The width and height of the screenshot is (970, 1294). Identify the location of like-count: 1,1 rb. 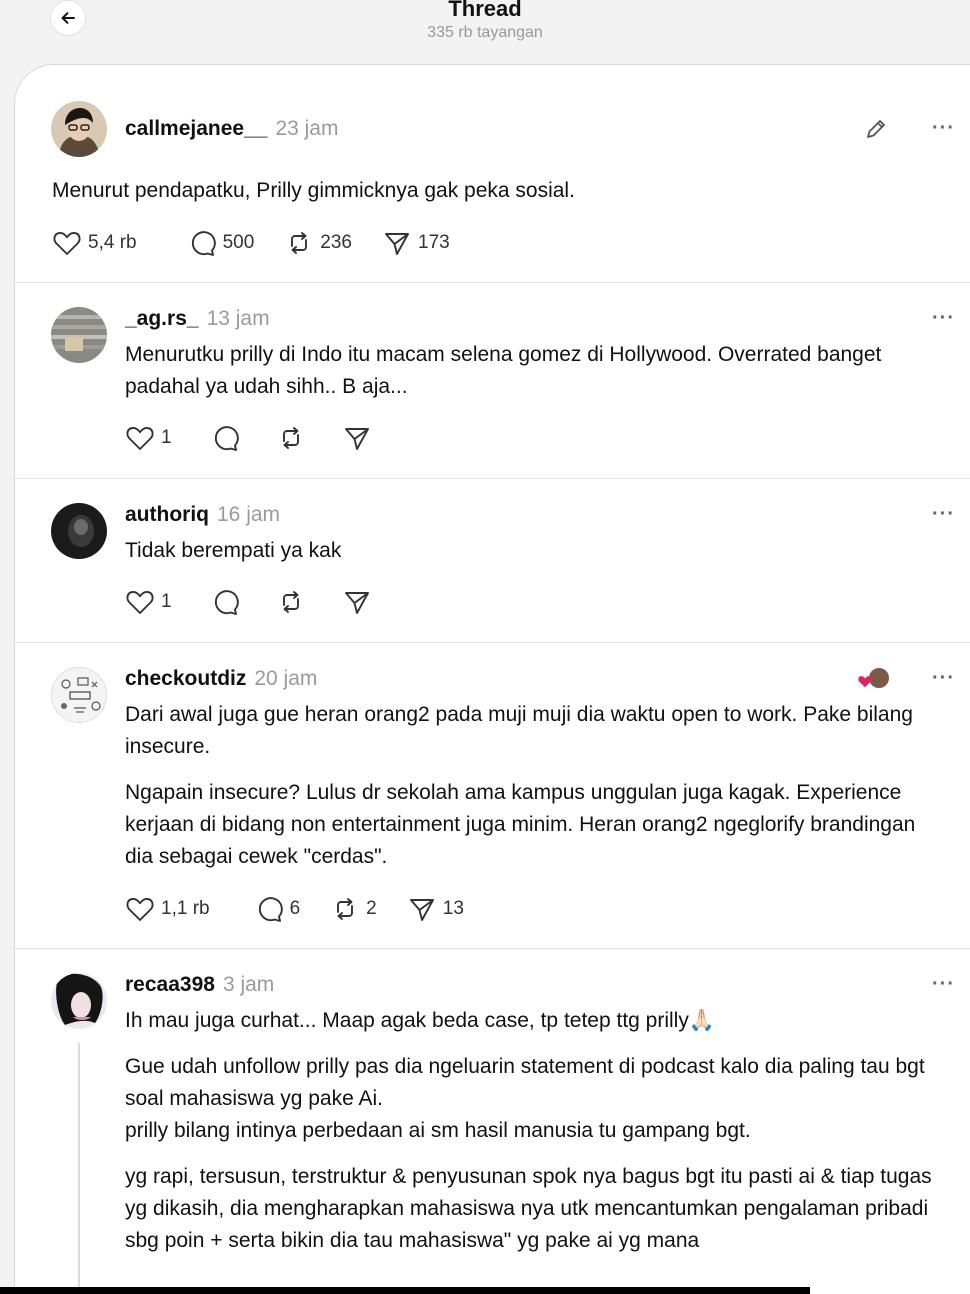
(185, 908).